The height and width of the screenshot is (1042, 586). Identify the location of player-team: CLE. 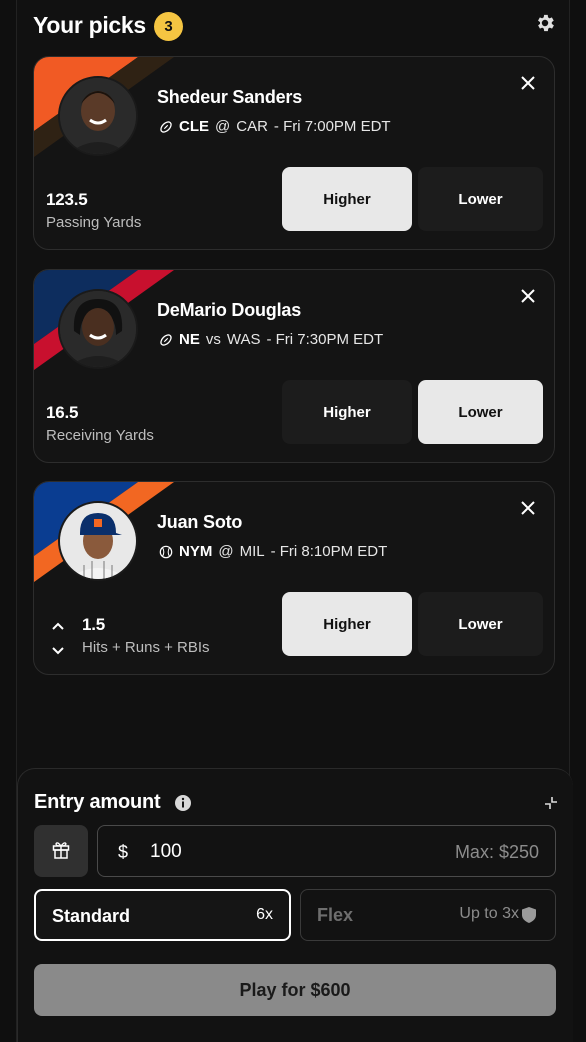
(194, 126).